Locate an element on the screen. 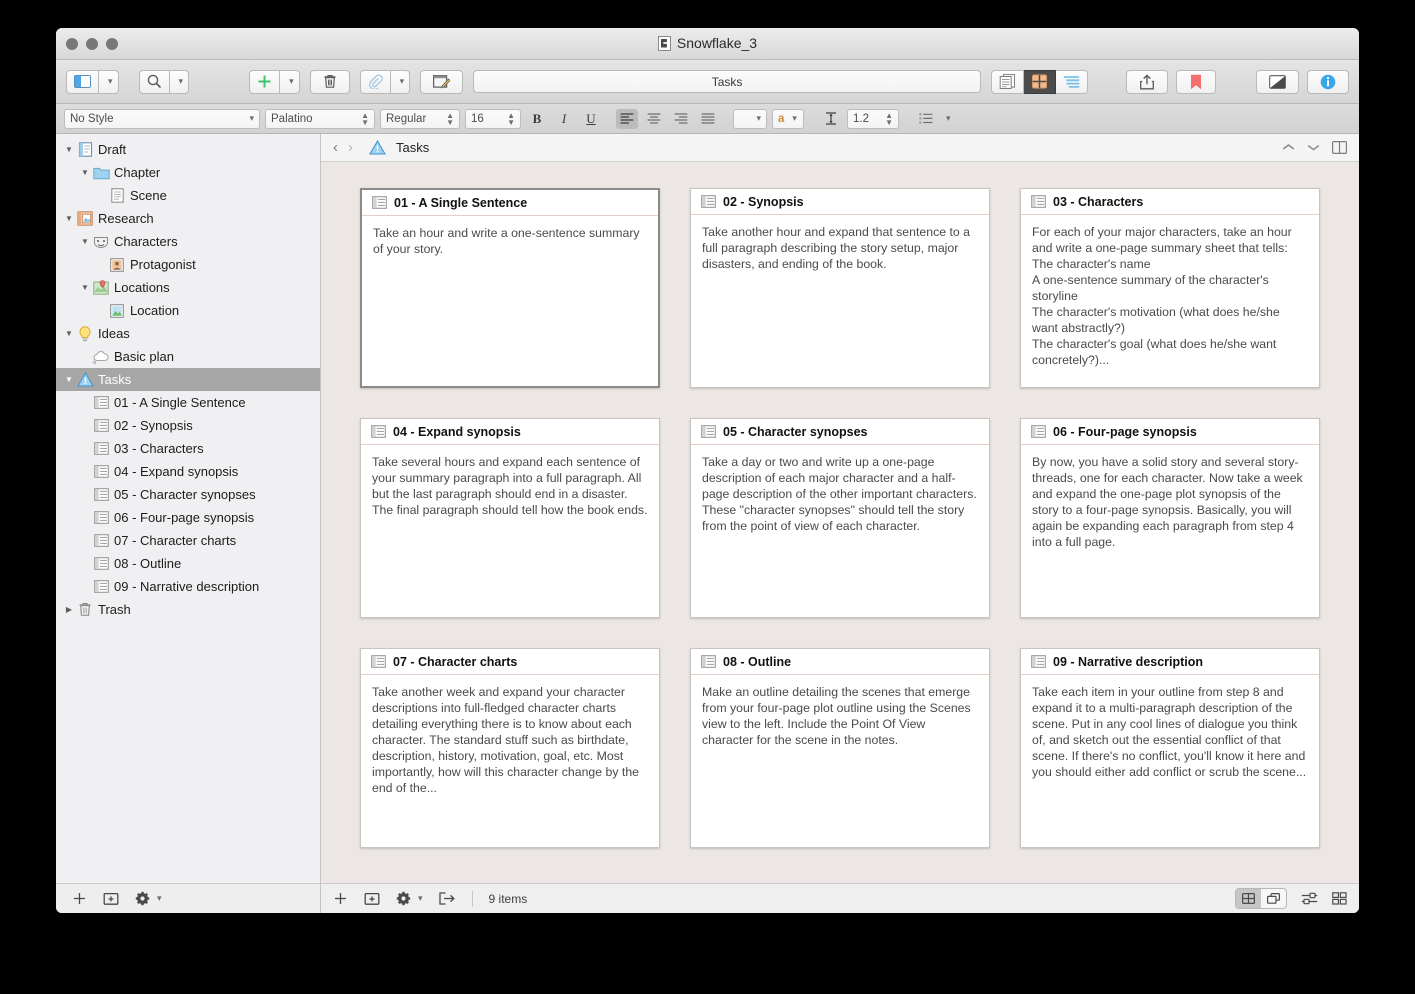 This screenshot has width=1415, height=994. sidebar-item-chapter: ▼ Chapter is located at coordinates (188, 172).